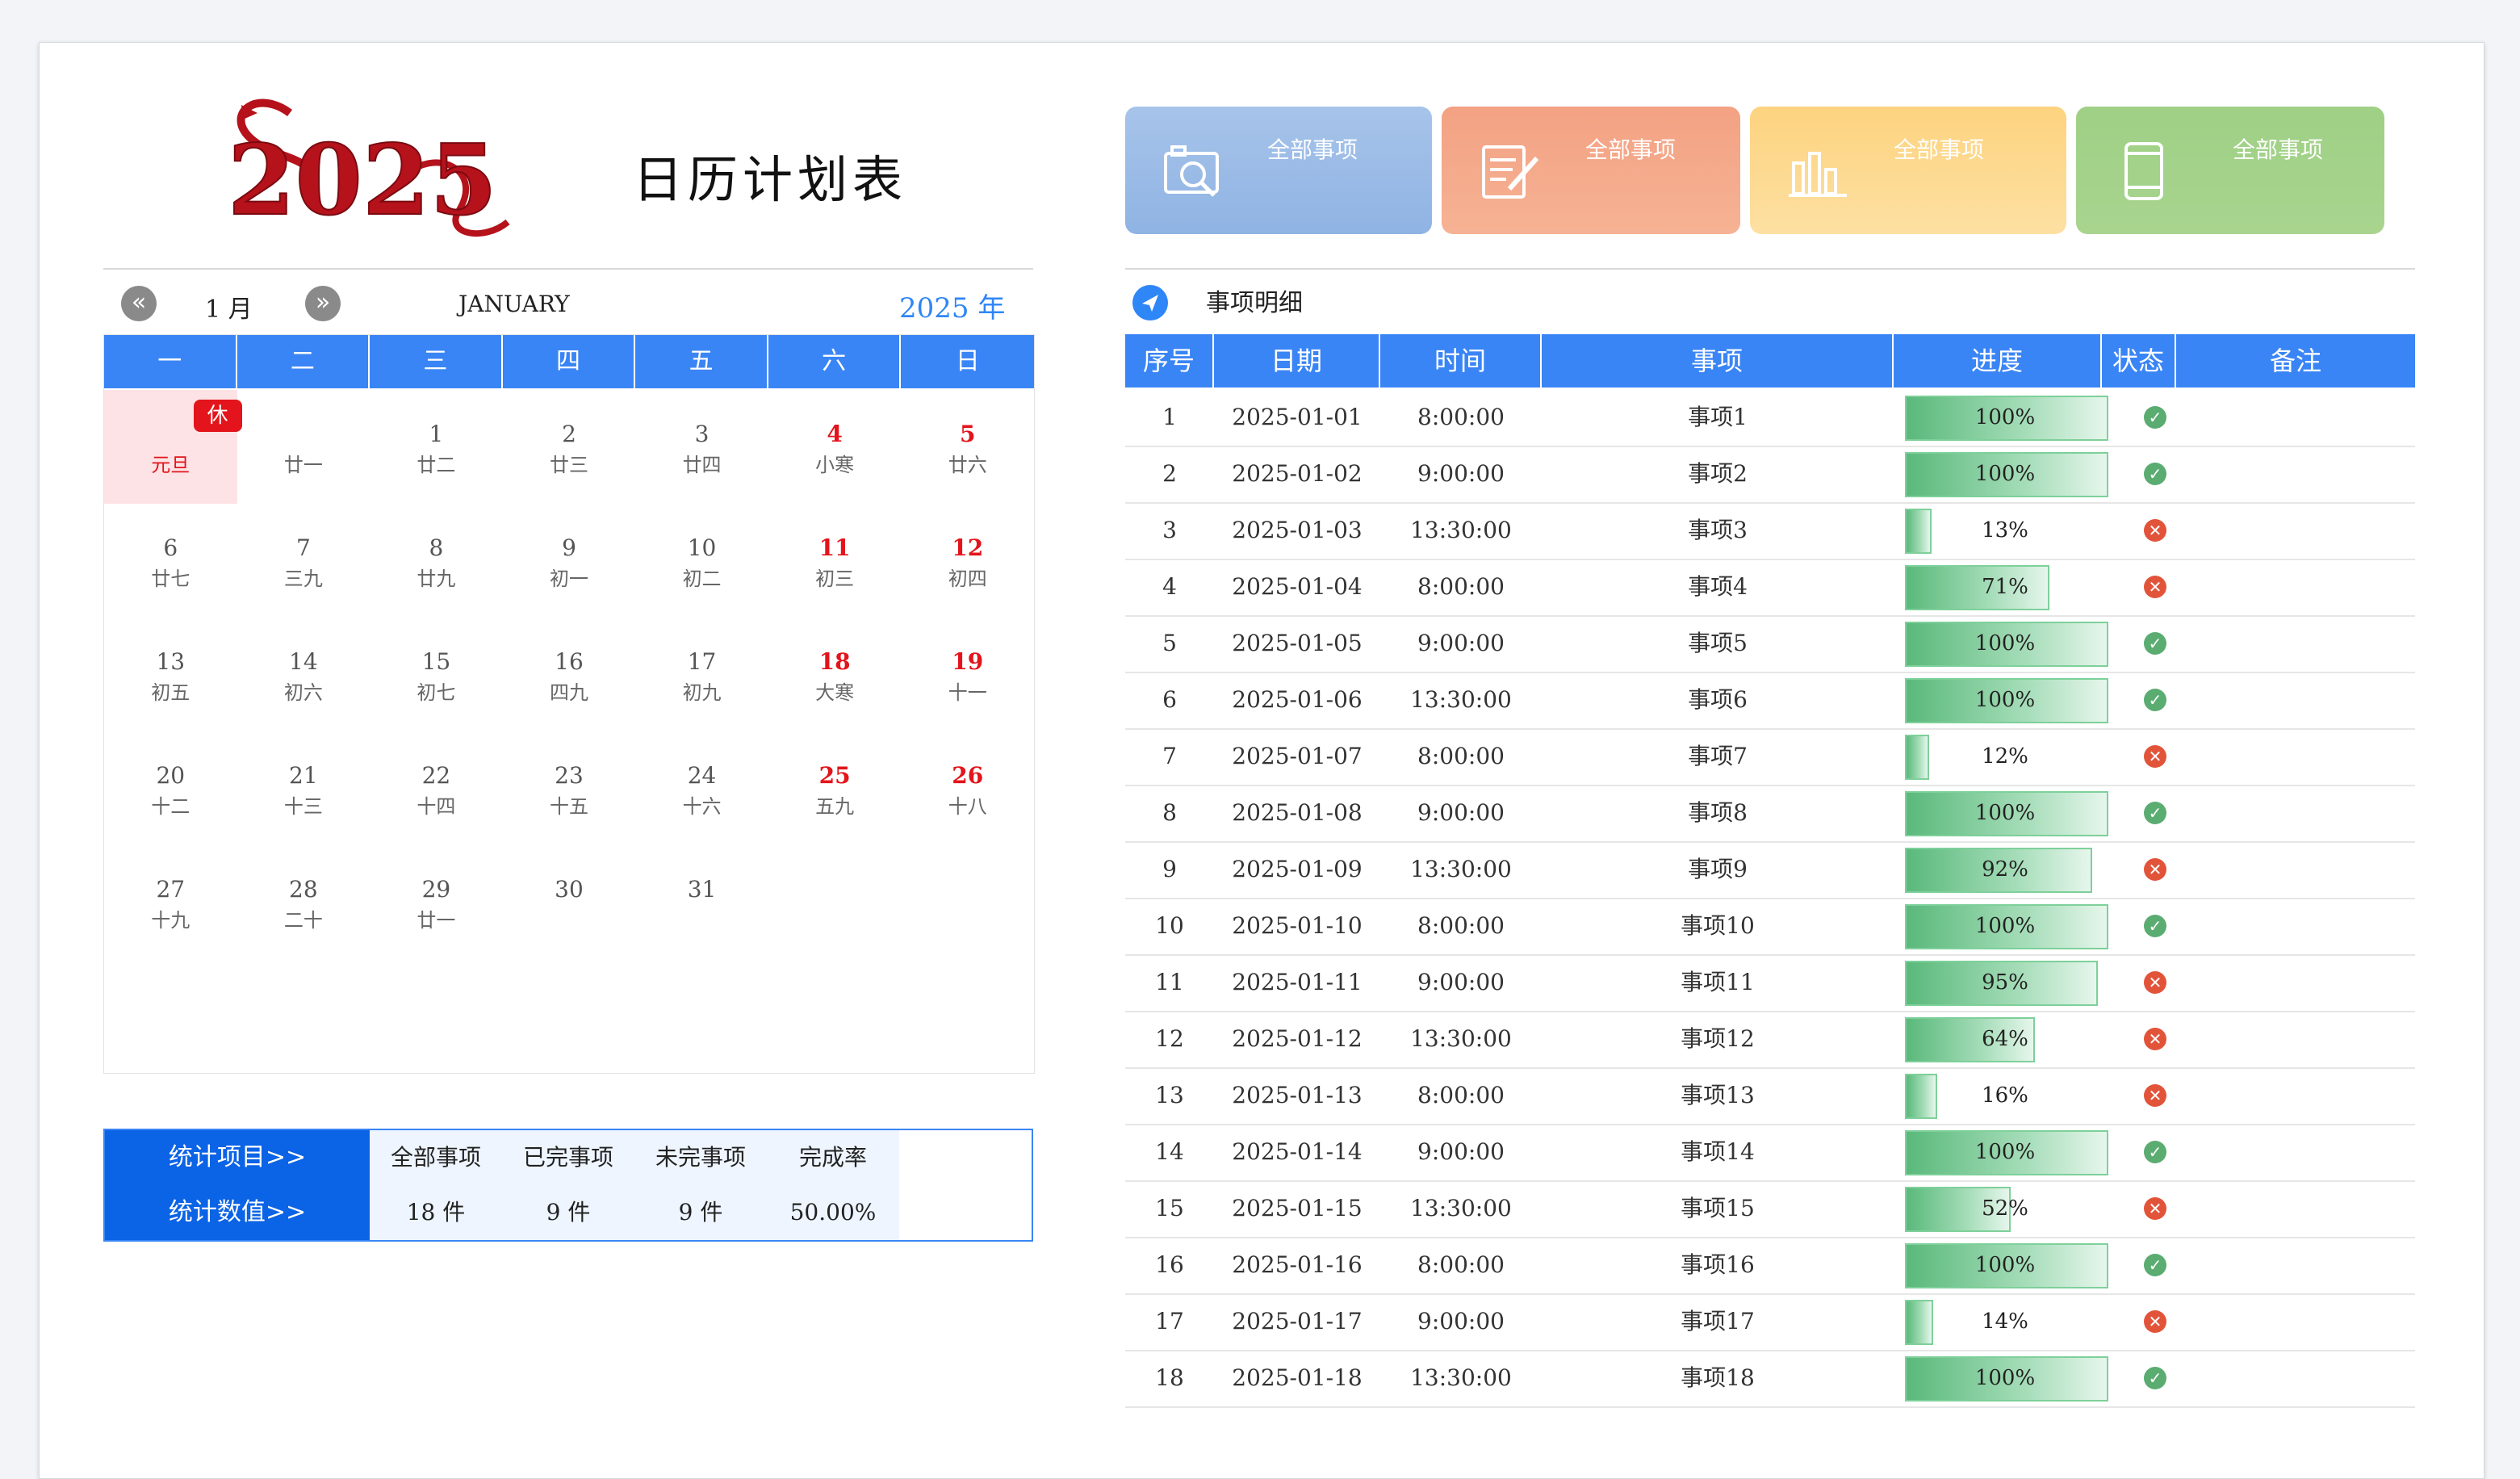 The image size is (2520, 1479). I want to click on calendar-day-cell: 13 初五, so click(170, 675).